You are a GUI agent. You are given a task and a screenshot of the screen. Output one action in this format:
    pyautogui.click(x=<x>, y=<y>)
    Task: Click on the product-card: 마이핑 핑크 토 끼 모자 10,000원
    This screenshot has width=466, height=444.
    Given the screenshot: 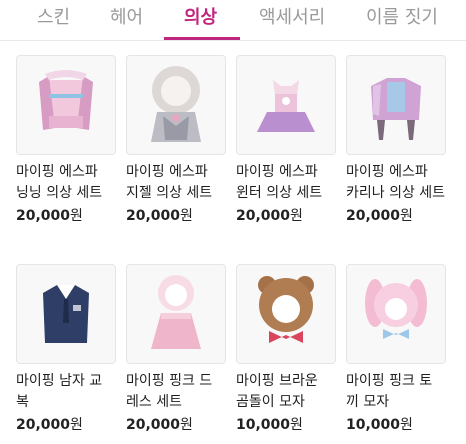 What is the action you would take?
    pyautogui.click(x=396, y=349)
    